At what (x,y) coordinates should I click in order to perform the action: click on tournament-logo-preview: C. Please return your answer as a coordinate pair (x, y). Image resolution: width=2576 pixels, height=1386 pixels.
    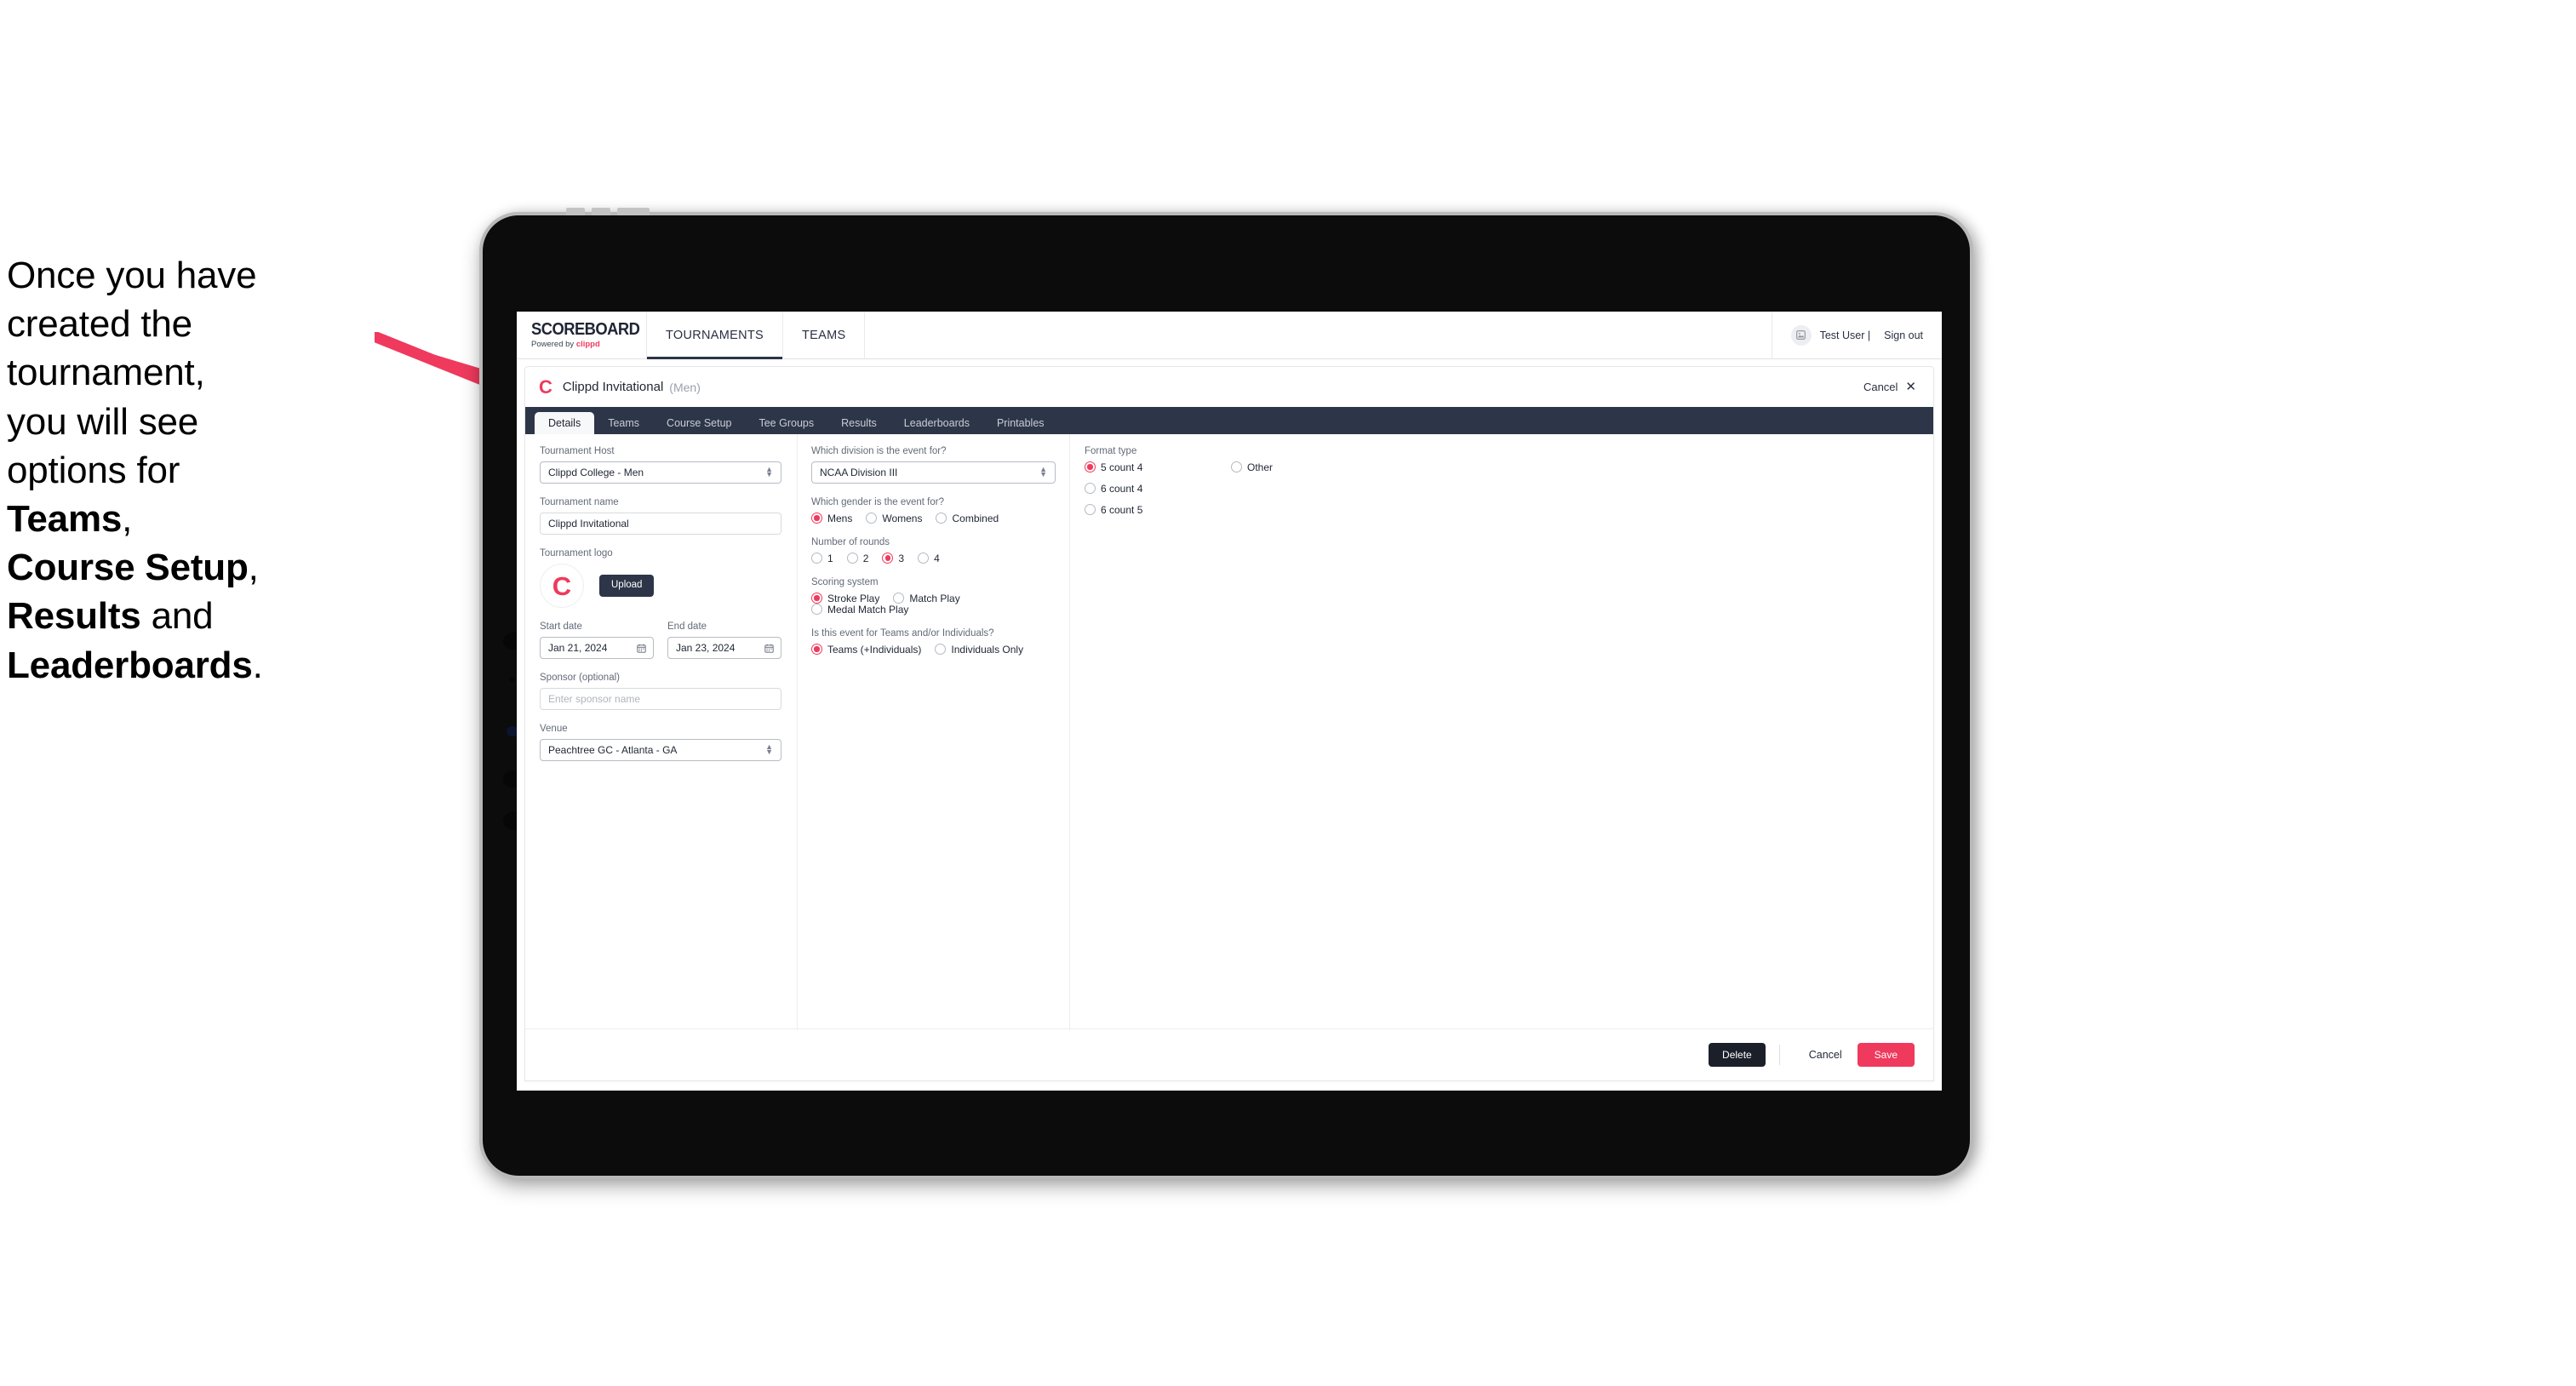
    Looking at the image, I should click on (562, 586).